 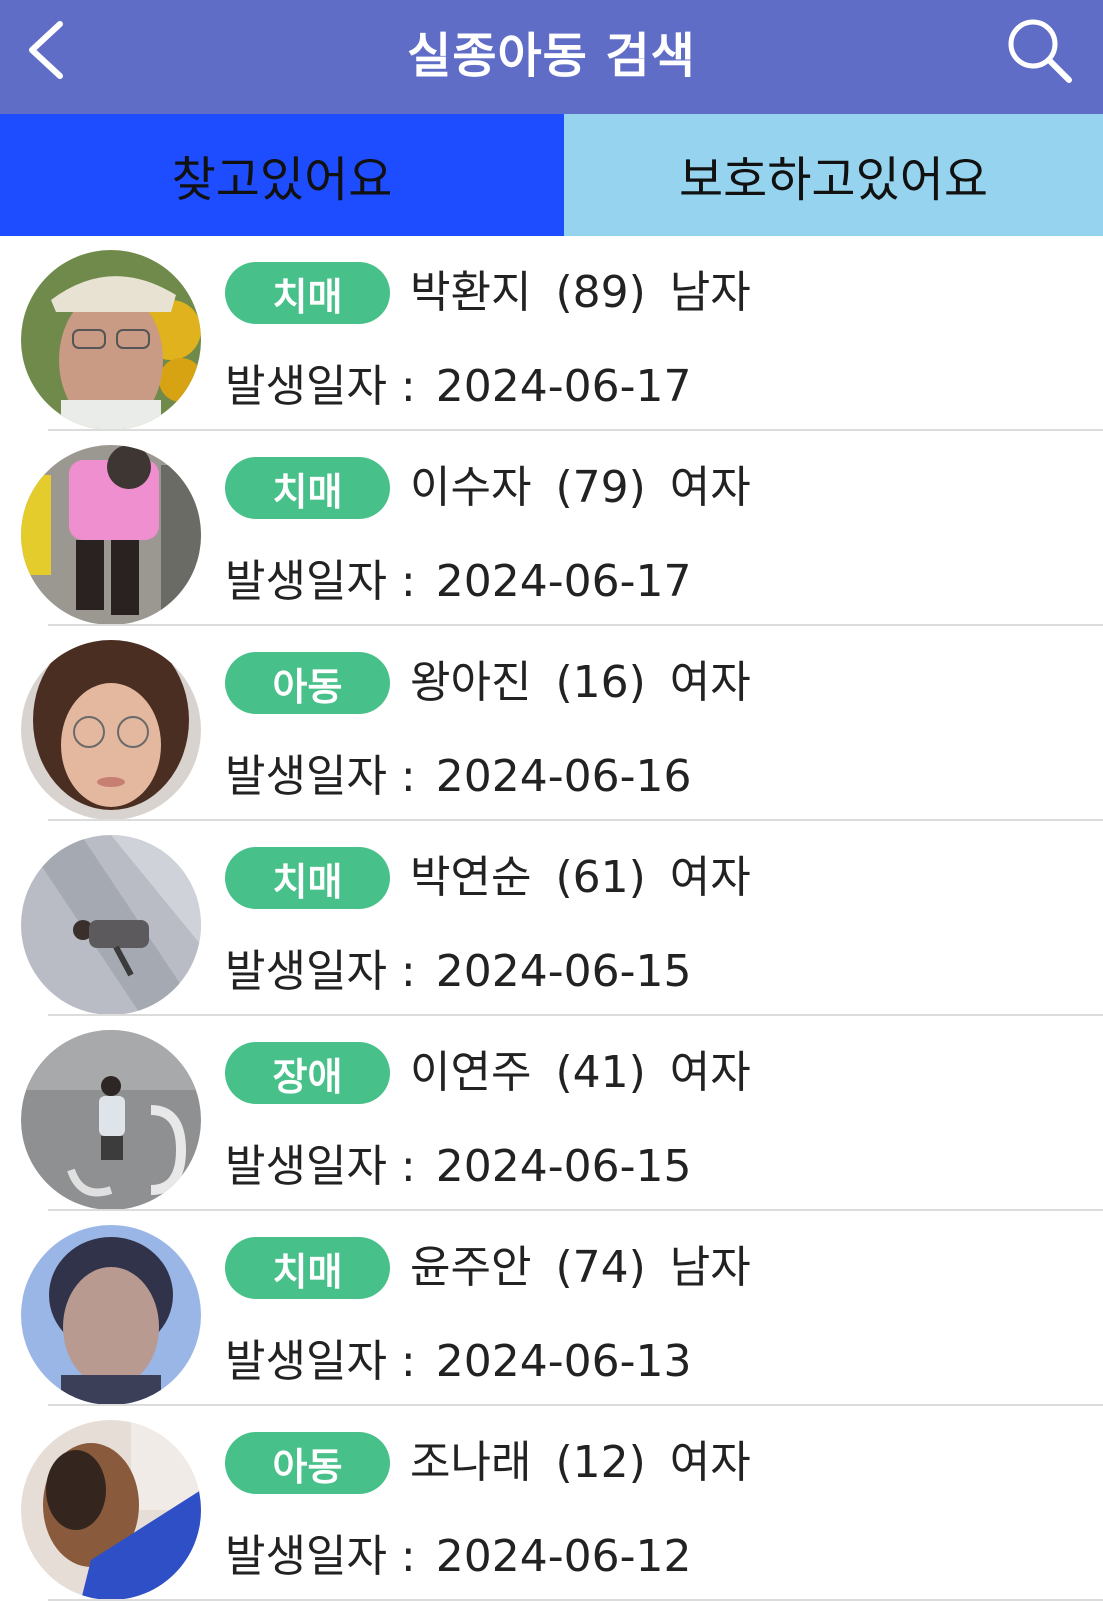 I want to click on page-title: 실종아동 검색, so click(x=551, y=56).